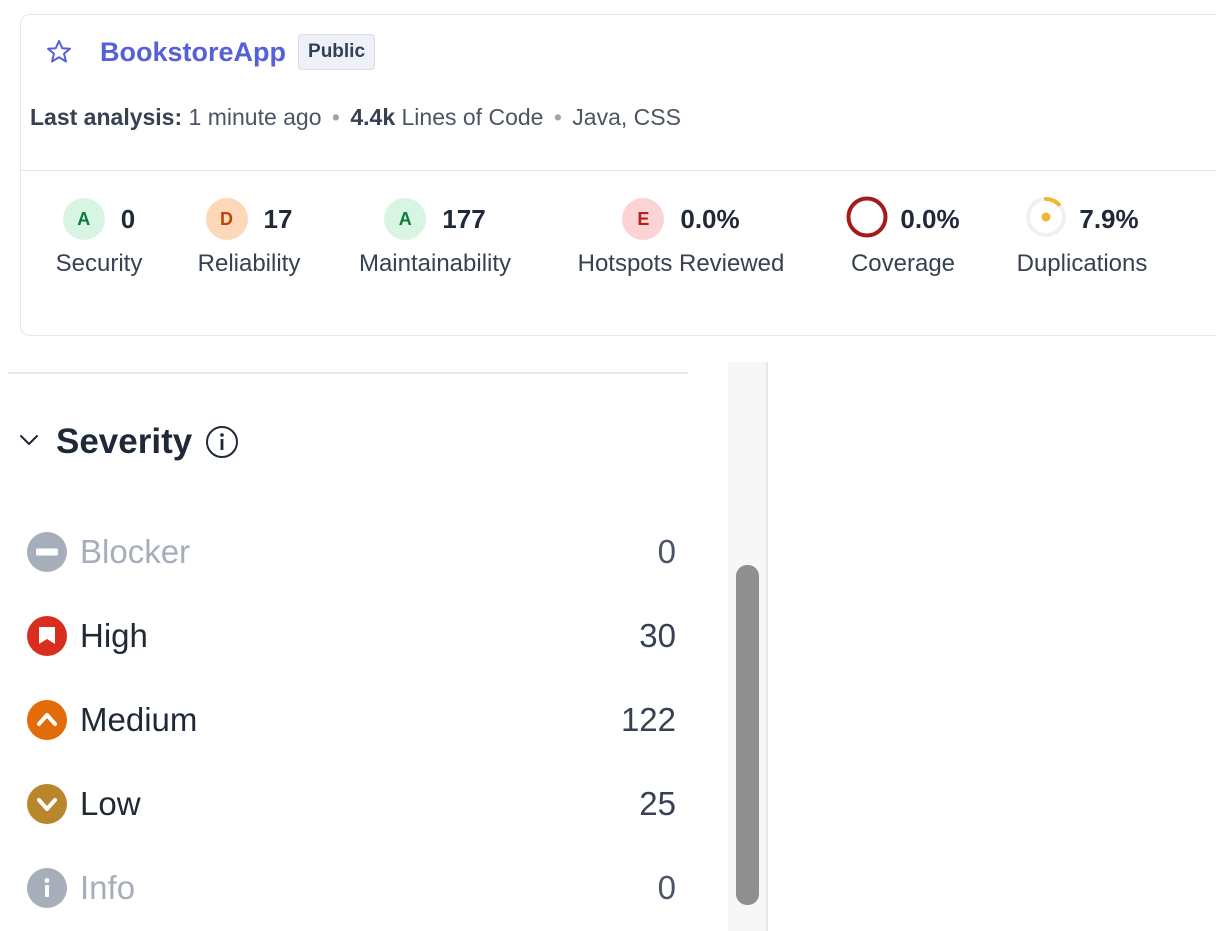  Describe the element at coordinates (59, 52) in the screenshot. I see `star-icon` at that location.